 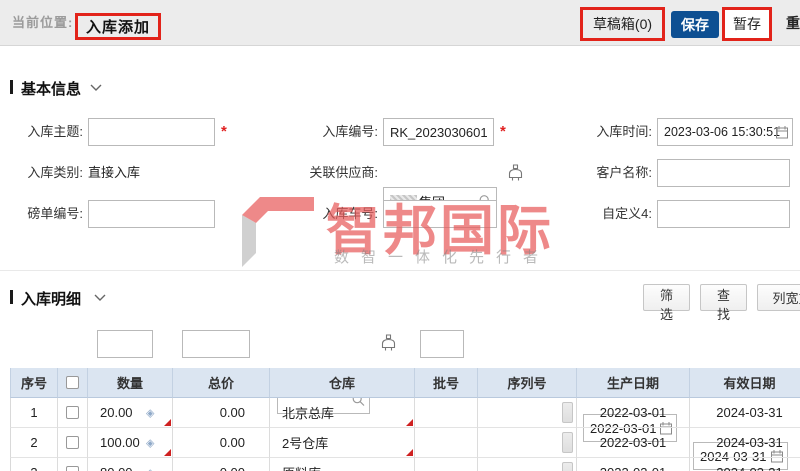 I want to click on cell-warehouse: 北京总库, so click(x=342, y=413).